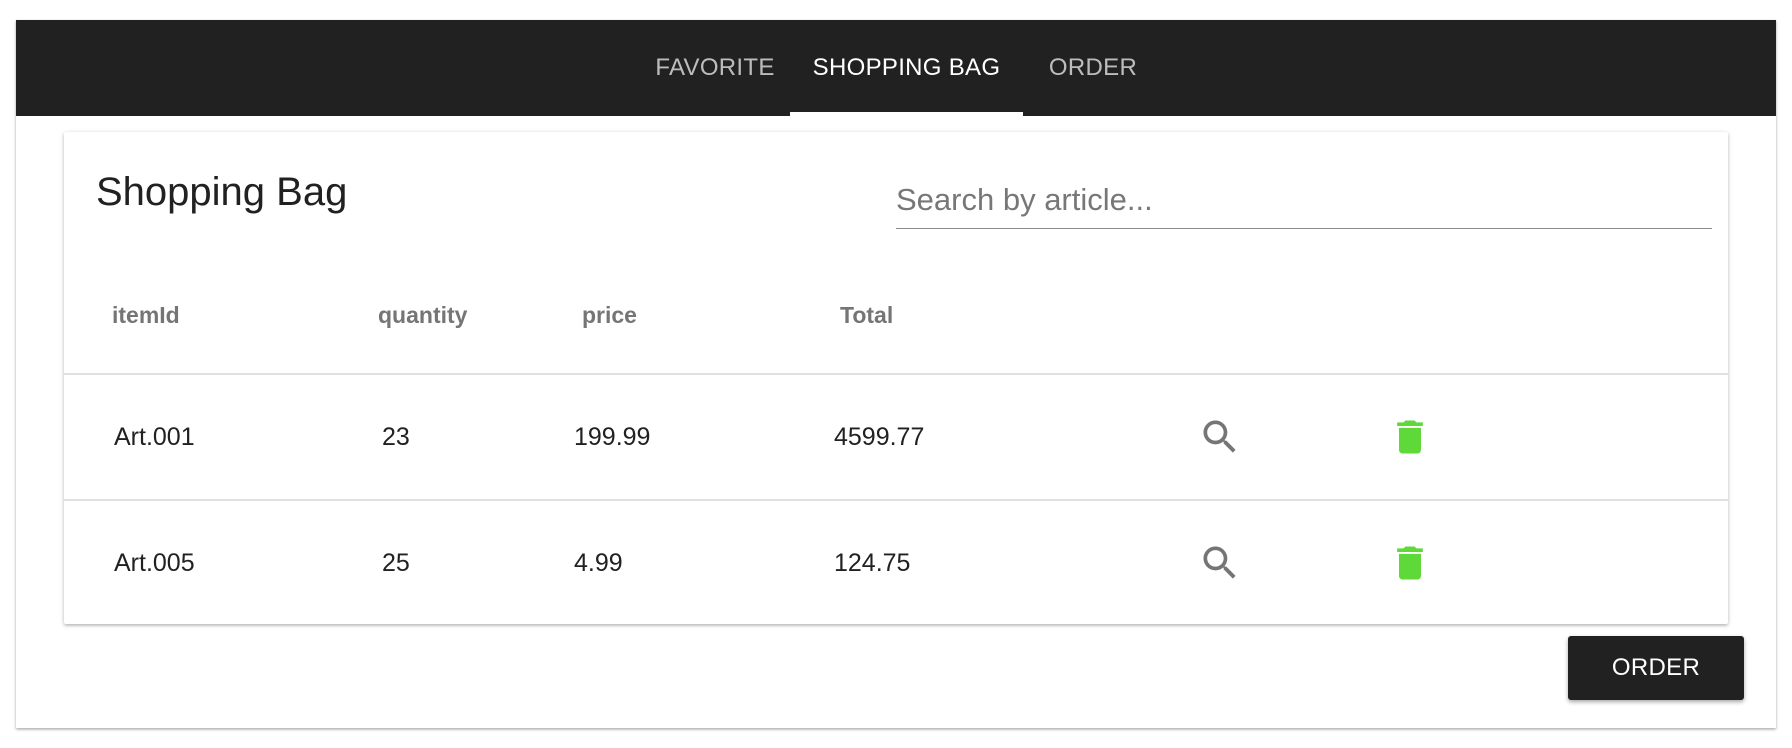 This screenshot has height=748, width=1792. I want to click on page-title: Shopping Bag, so click(222, 192).